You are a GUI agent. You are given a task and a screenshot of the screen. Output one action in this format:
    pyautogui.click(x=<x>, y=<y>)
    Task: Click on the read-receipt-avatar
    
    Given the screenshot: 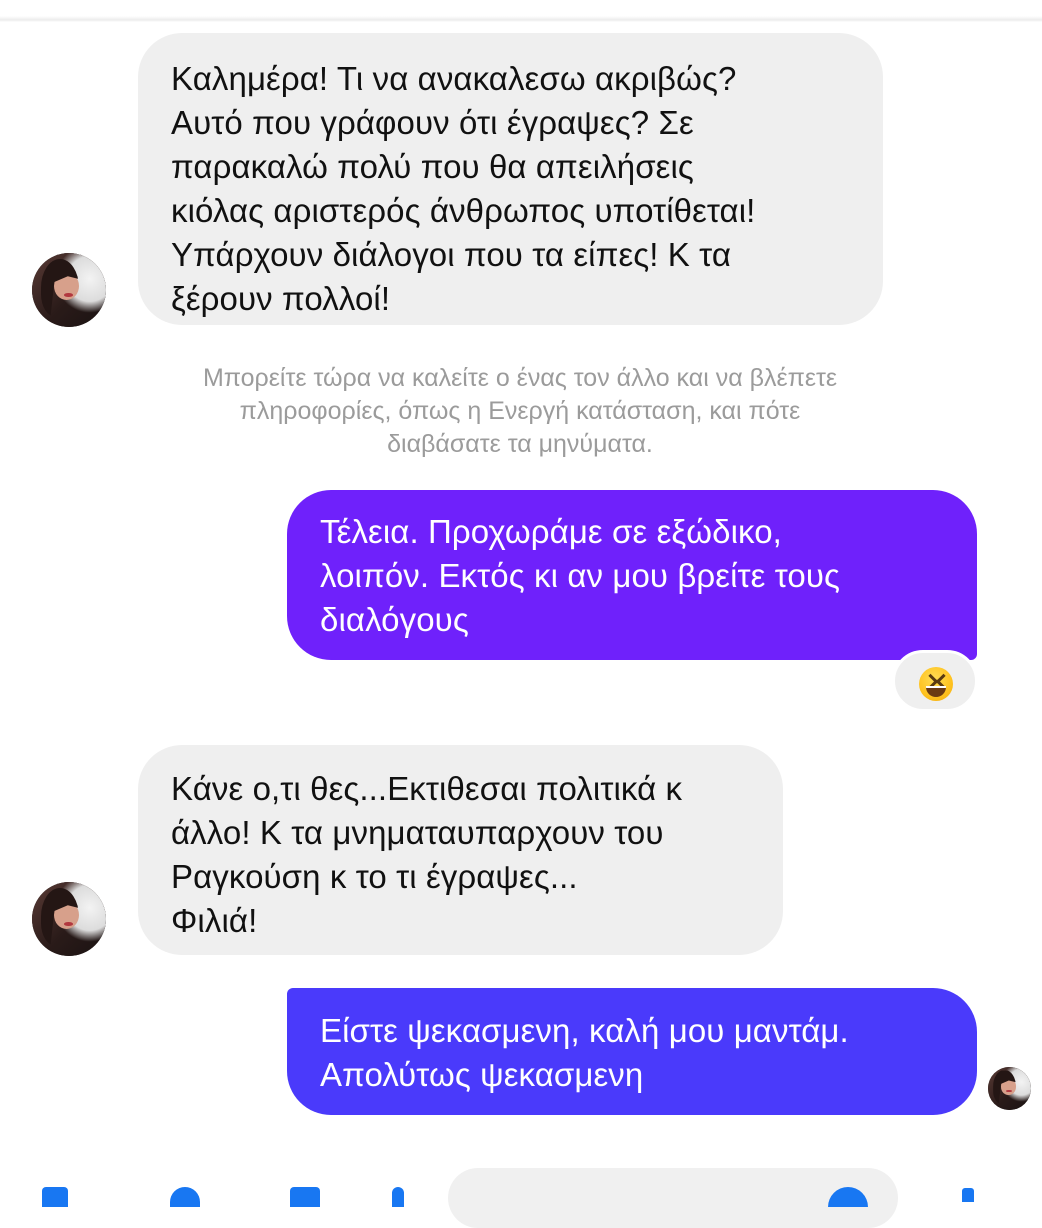 What is the action you would take?
    pyautogui.click(x=1009, y=1088)
    